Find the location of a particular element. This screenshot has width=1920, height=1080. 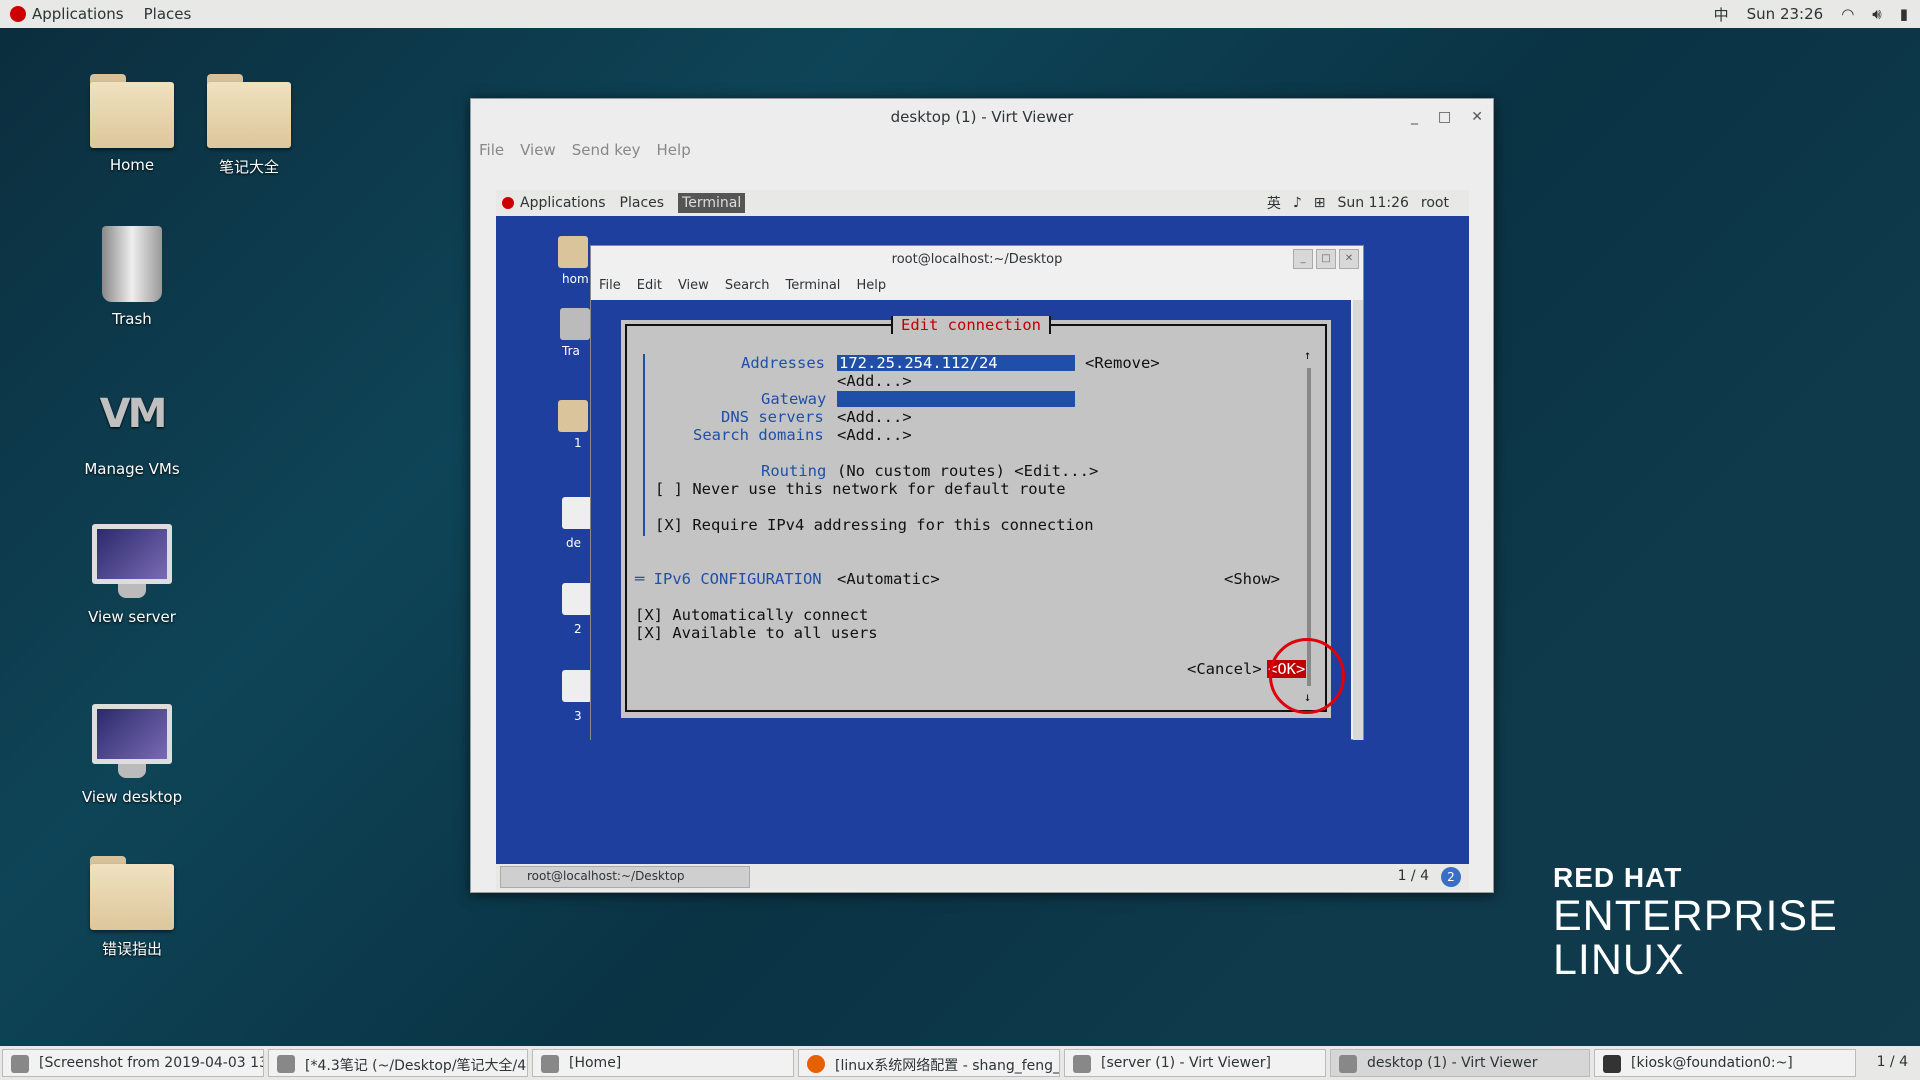

terminal-menu-edit: Edit is located at coordinates (649, 287).